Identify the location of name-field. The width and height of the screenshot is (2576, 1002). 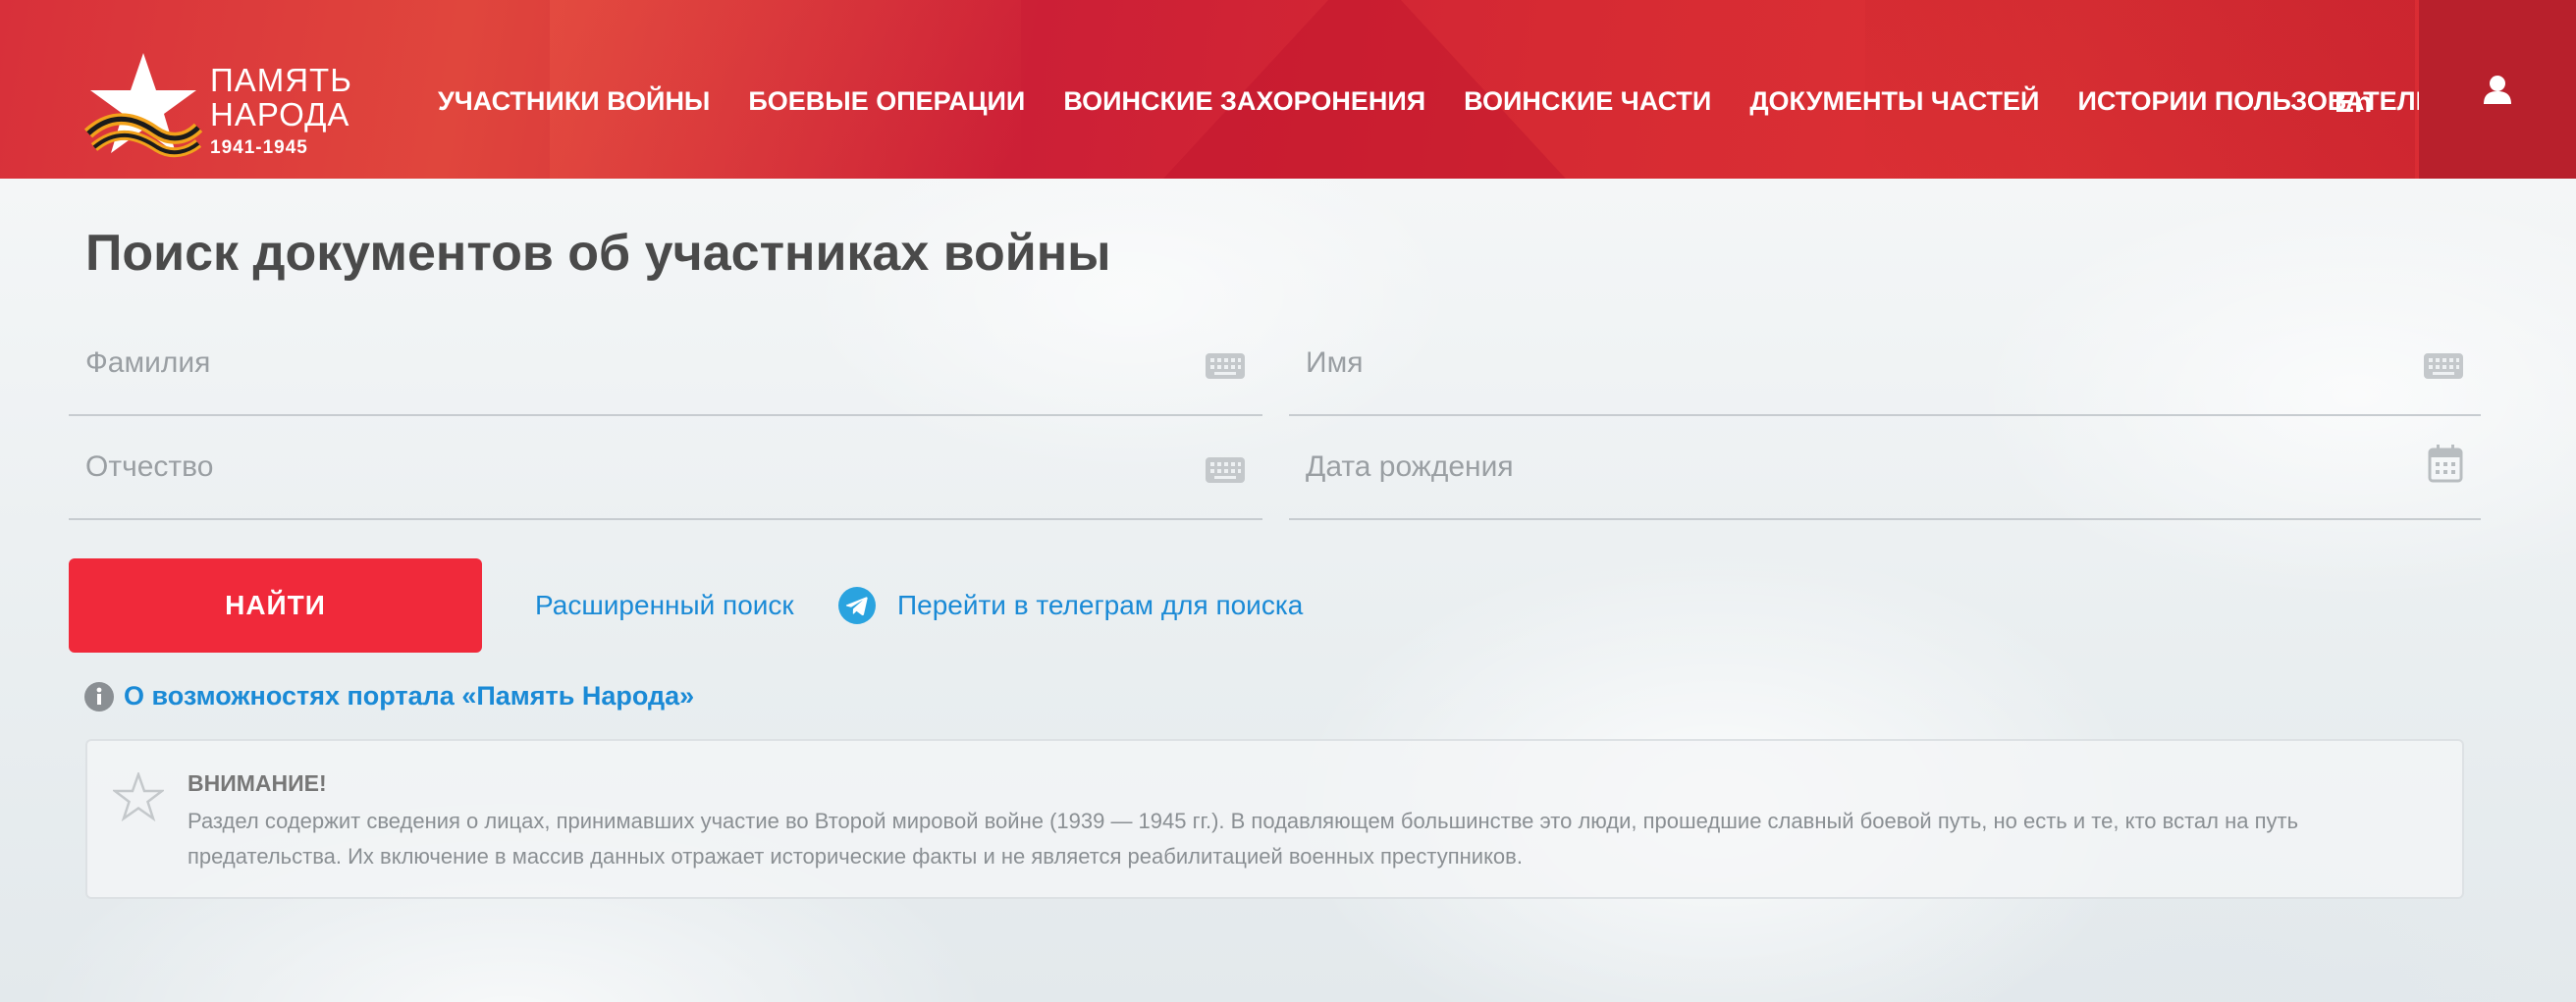
(1885, 364).